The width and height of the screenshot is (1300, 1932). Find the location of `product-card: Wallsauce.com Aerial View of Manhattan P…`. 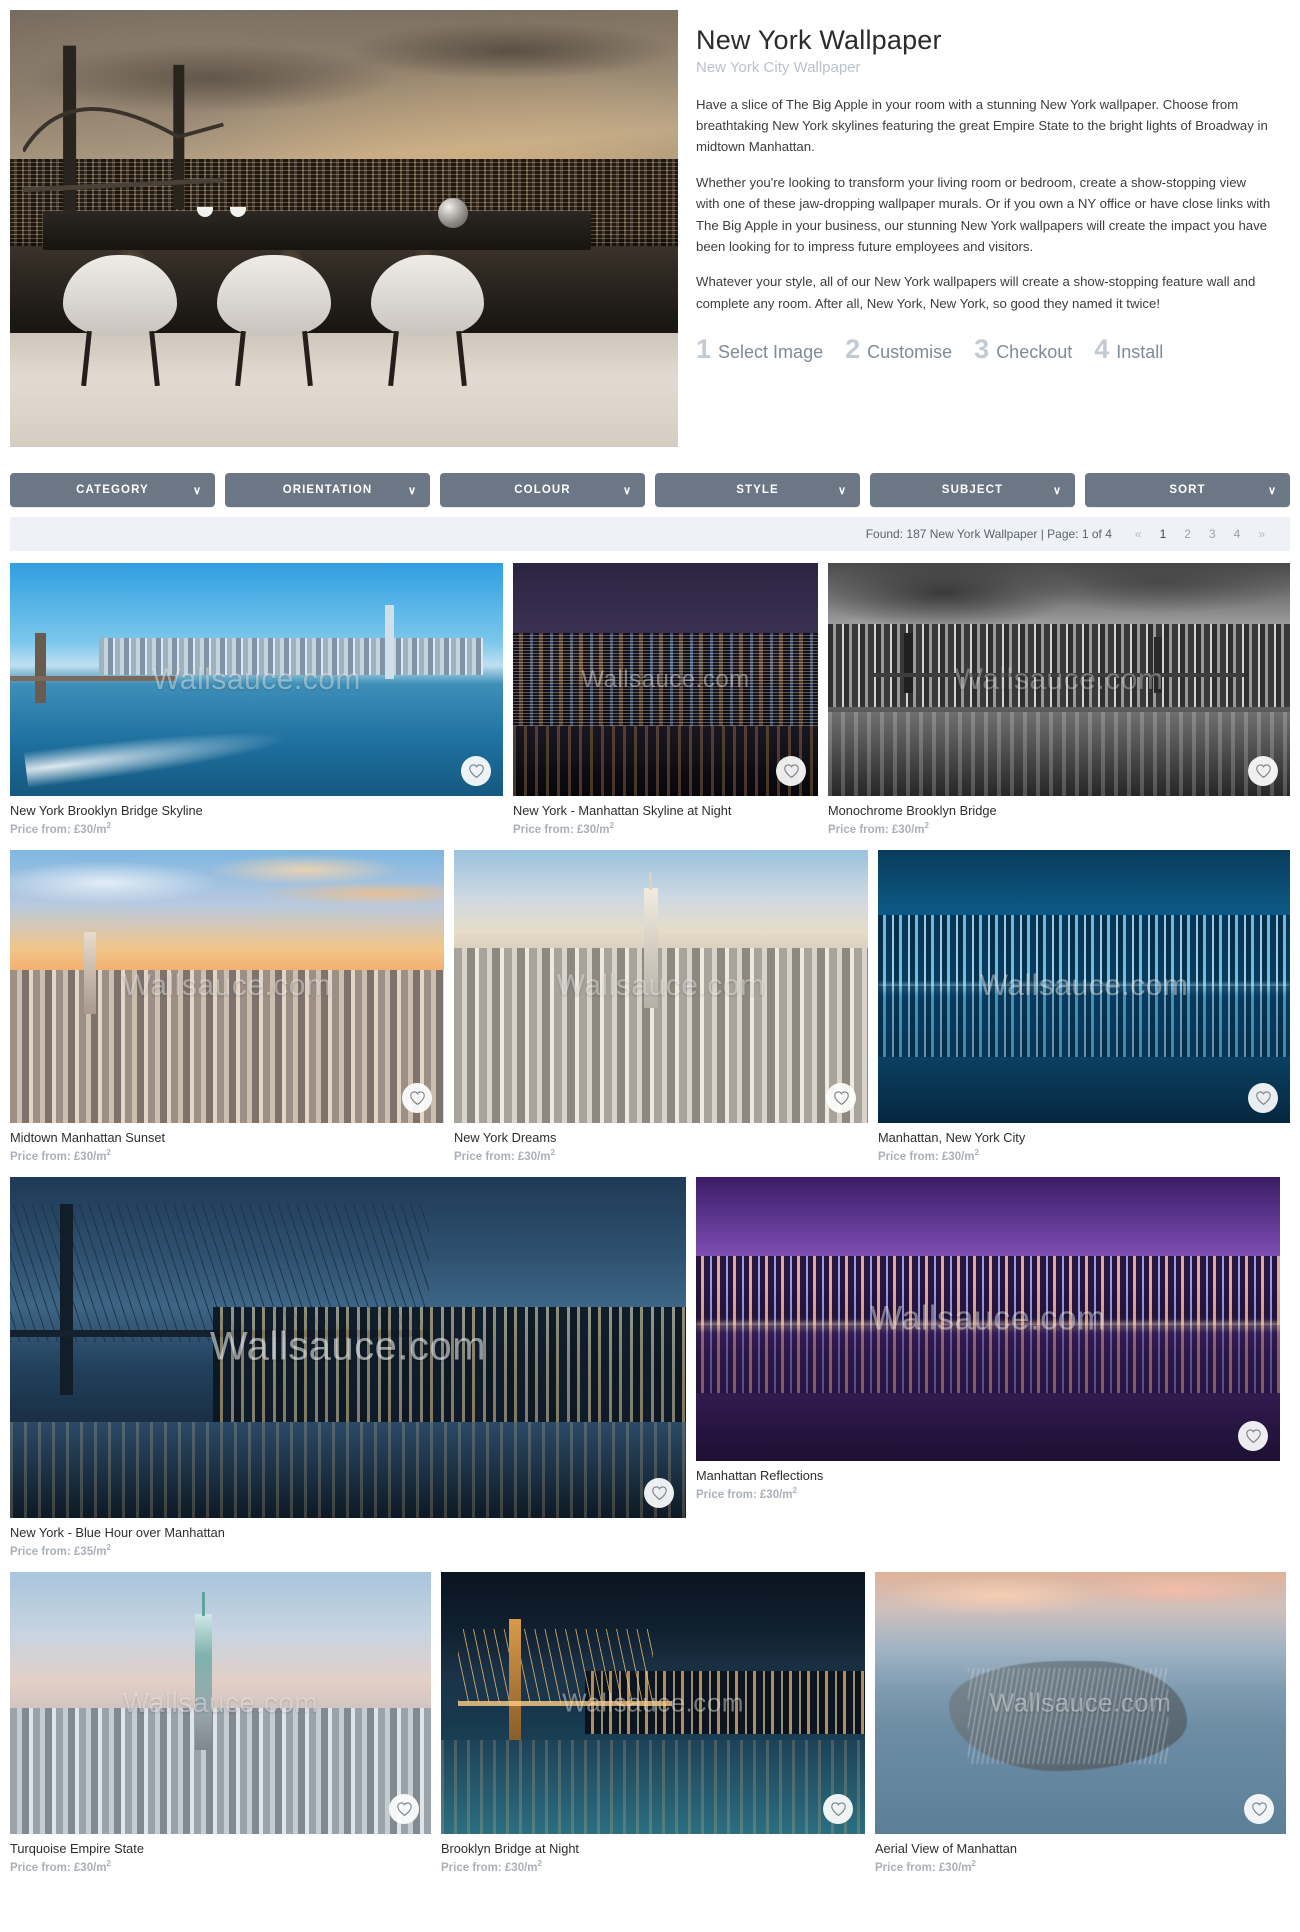

product-card: Wallsauce.com Aerial View of Manhattan P… is located at coordinates (1080, 1723).